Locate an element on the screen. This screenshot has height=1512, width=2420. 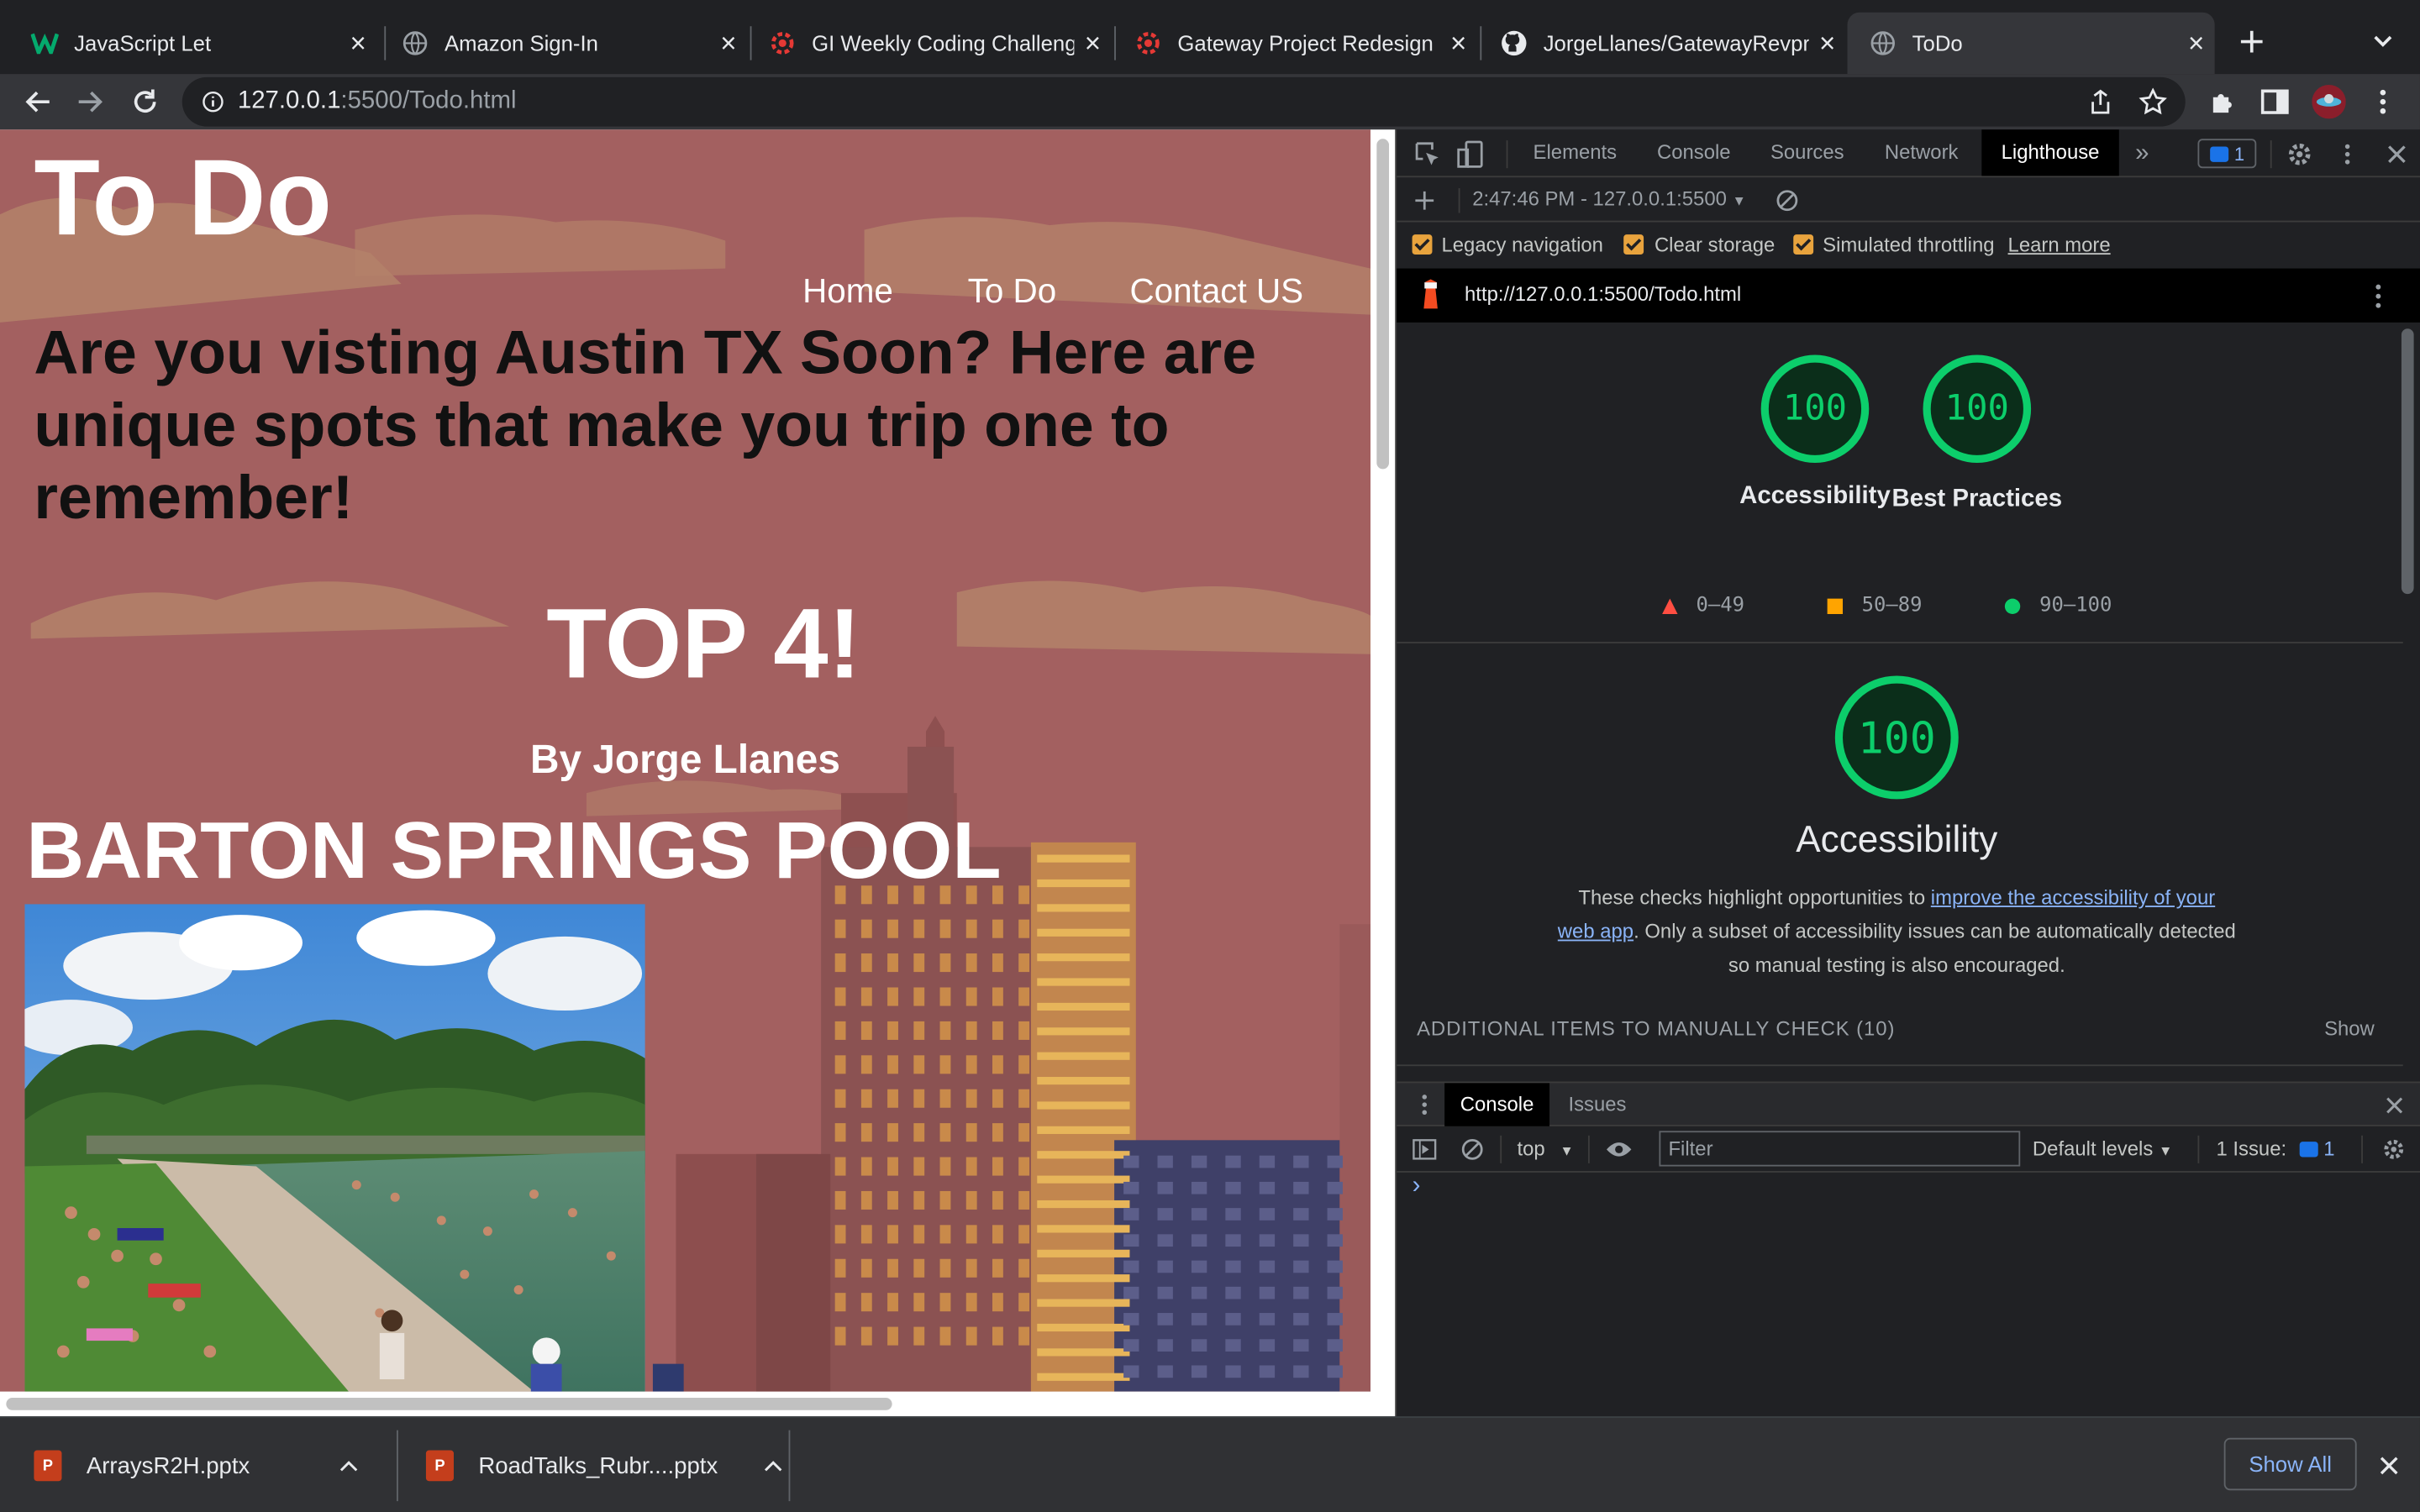
report-selector-label: 2:47:46 PM - 127.0.0.1:5500 is located at coordinates (1599, 198).